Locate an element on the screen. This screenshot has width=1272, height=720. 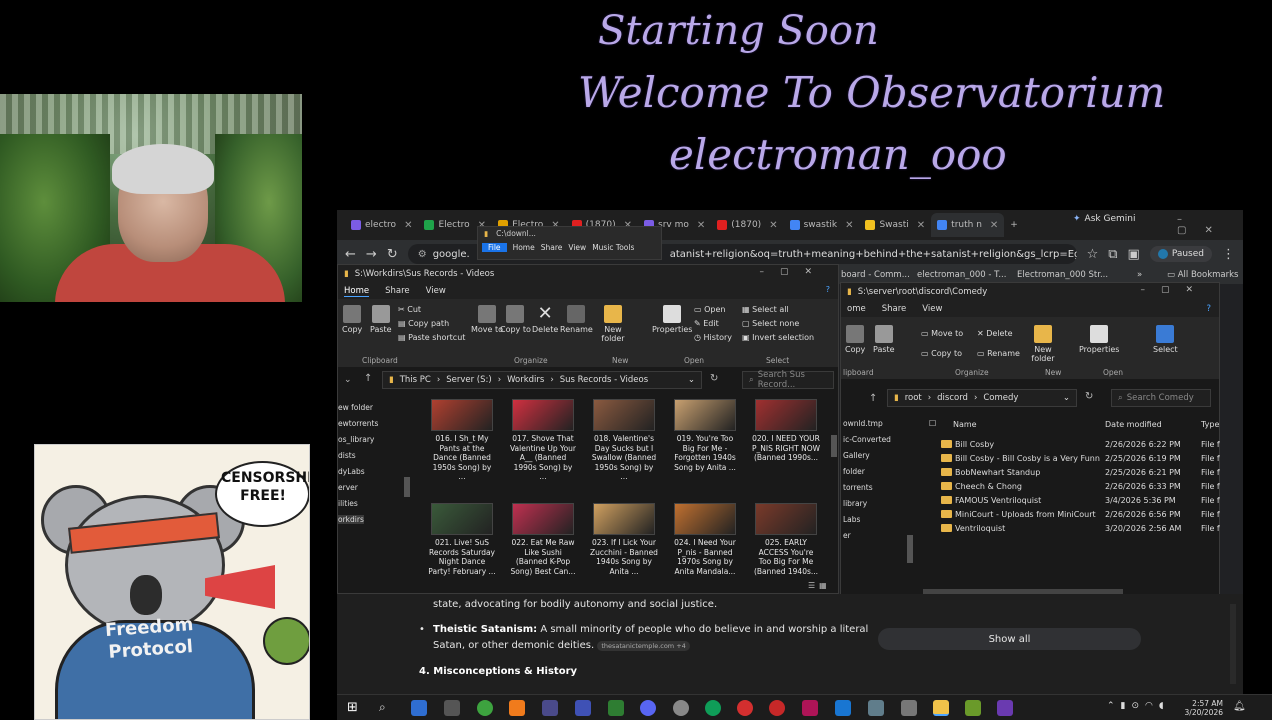
edit-button: ✎ Edit is located at coordinates (706, 323).